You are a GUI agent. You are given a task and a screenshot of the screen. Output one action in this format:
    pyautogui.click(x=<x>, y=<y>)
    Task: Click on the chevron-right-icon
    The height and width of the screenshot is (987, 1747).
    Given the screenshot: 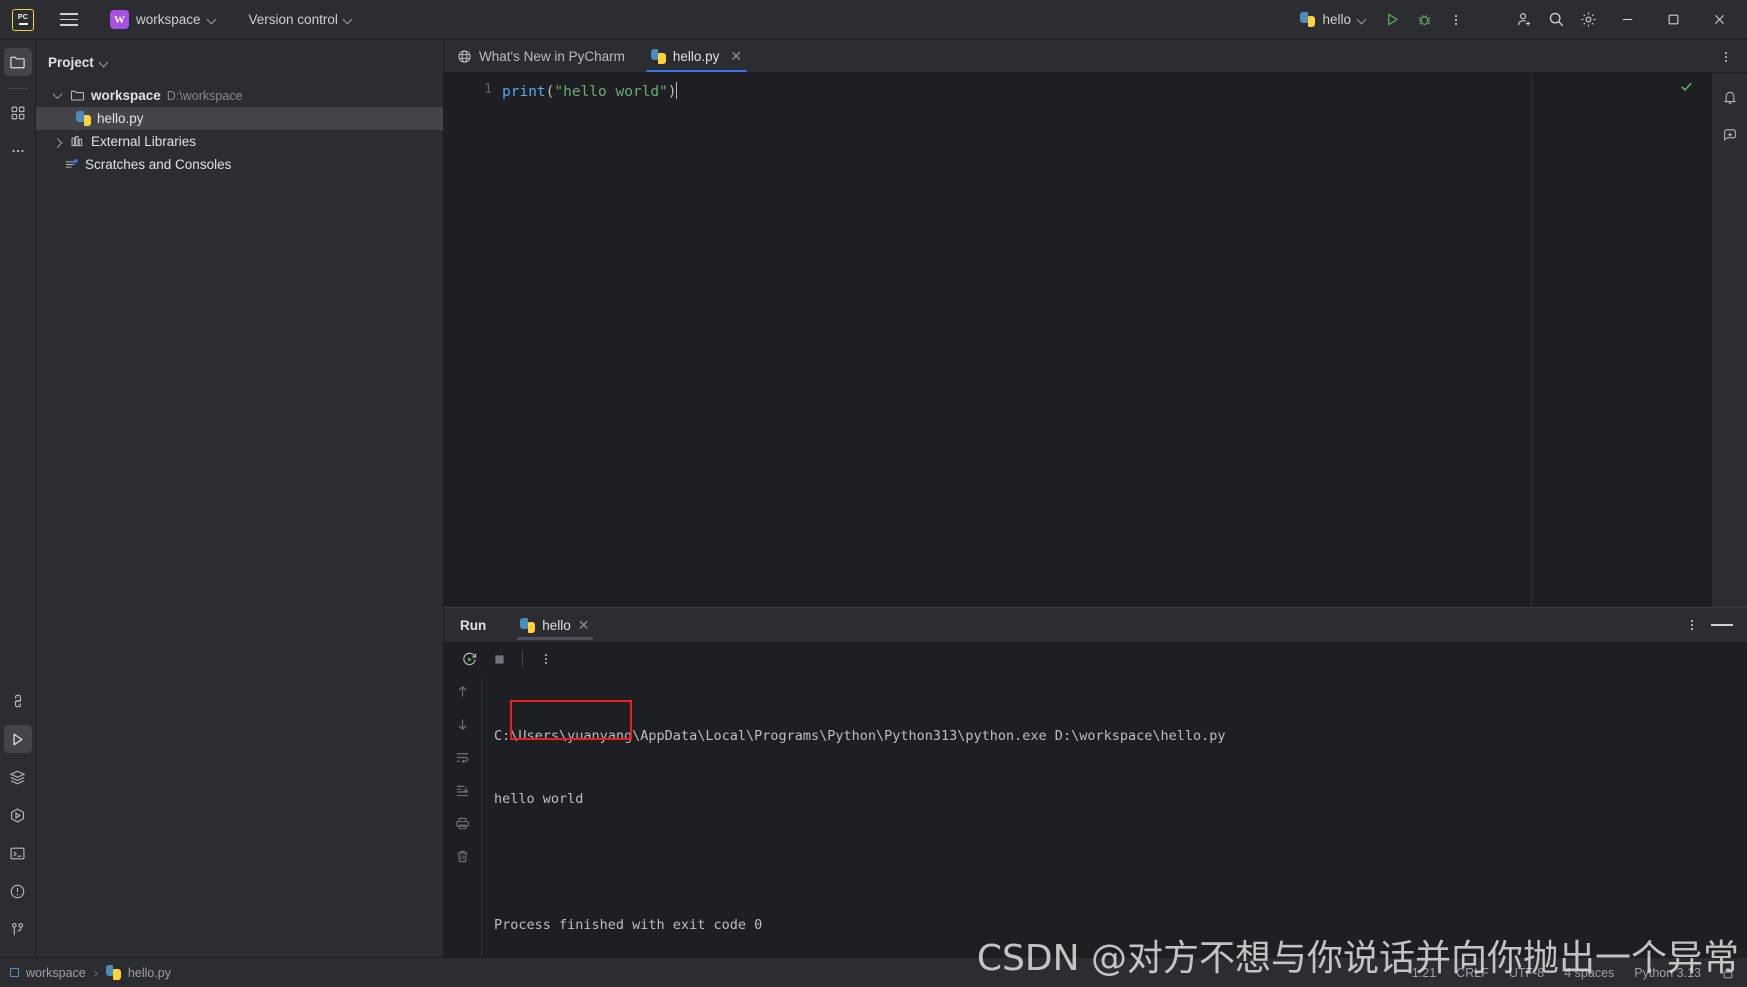 What is the action you would take?
    pyautogui.click(x=57, y=142)
    